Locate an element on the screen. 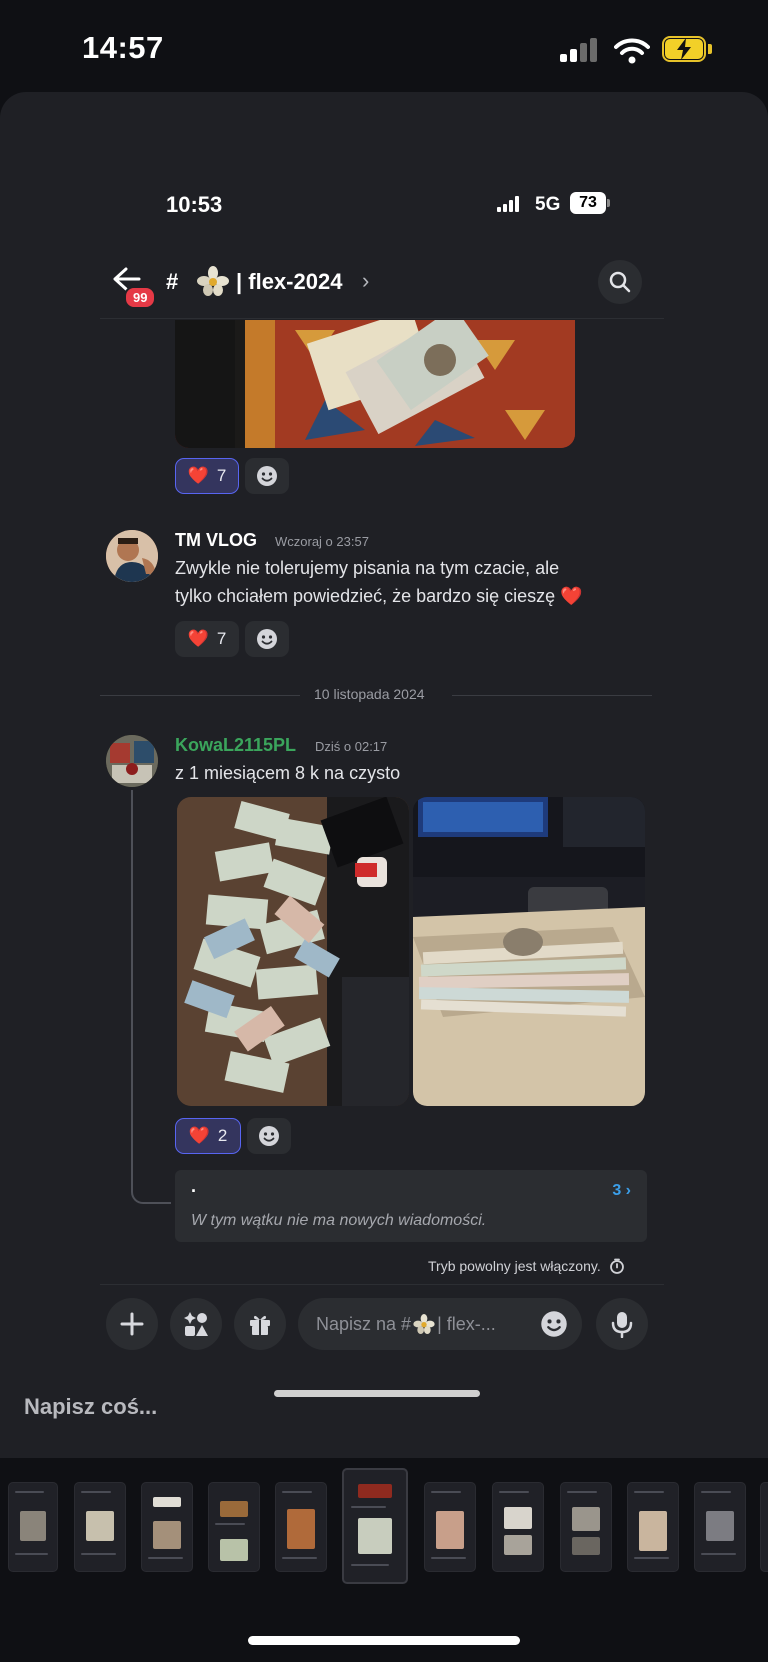  apps-button is located at coordinates (196, 1324).